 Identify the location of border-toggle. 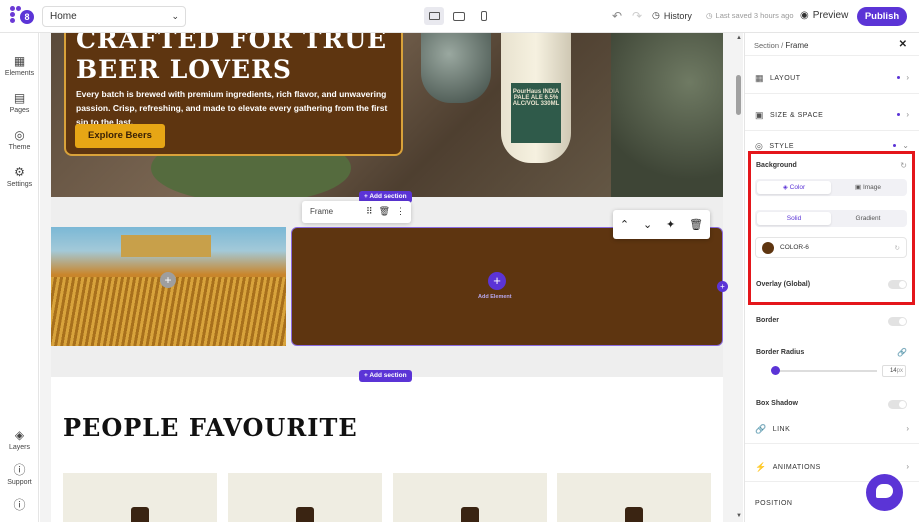
(897, 321).